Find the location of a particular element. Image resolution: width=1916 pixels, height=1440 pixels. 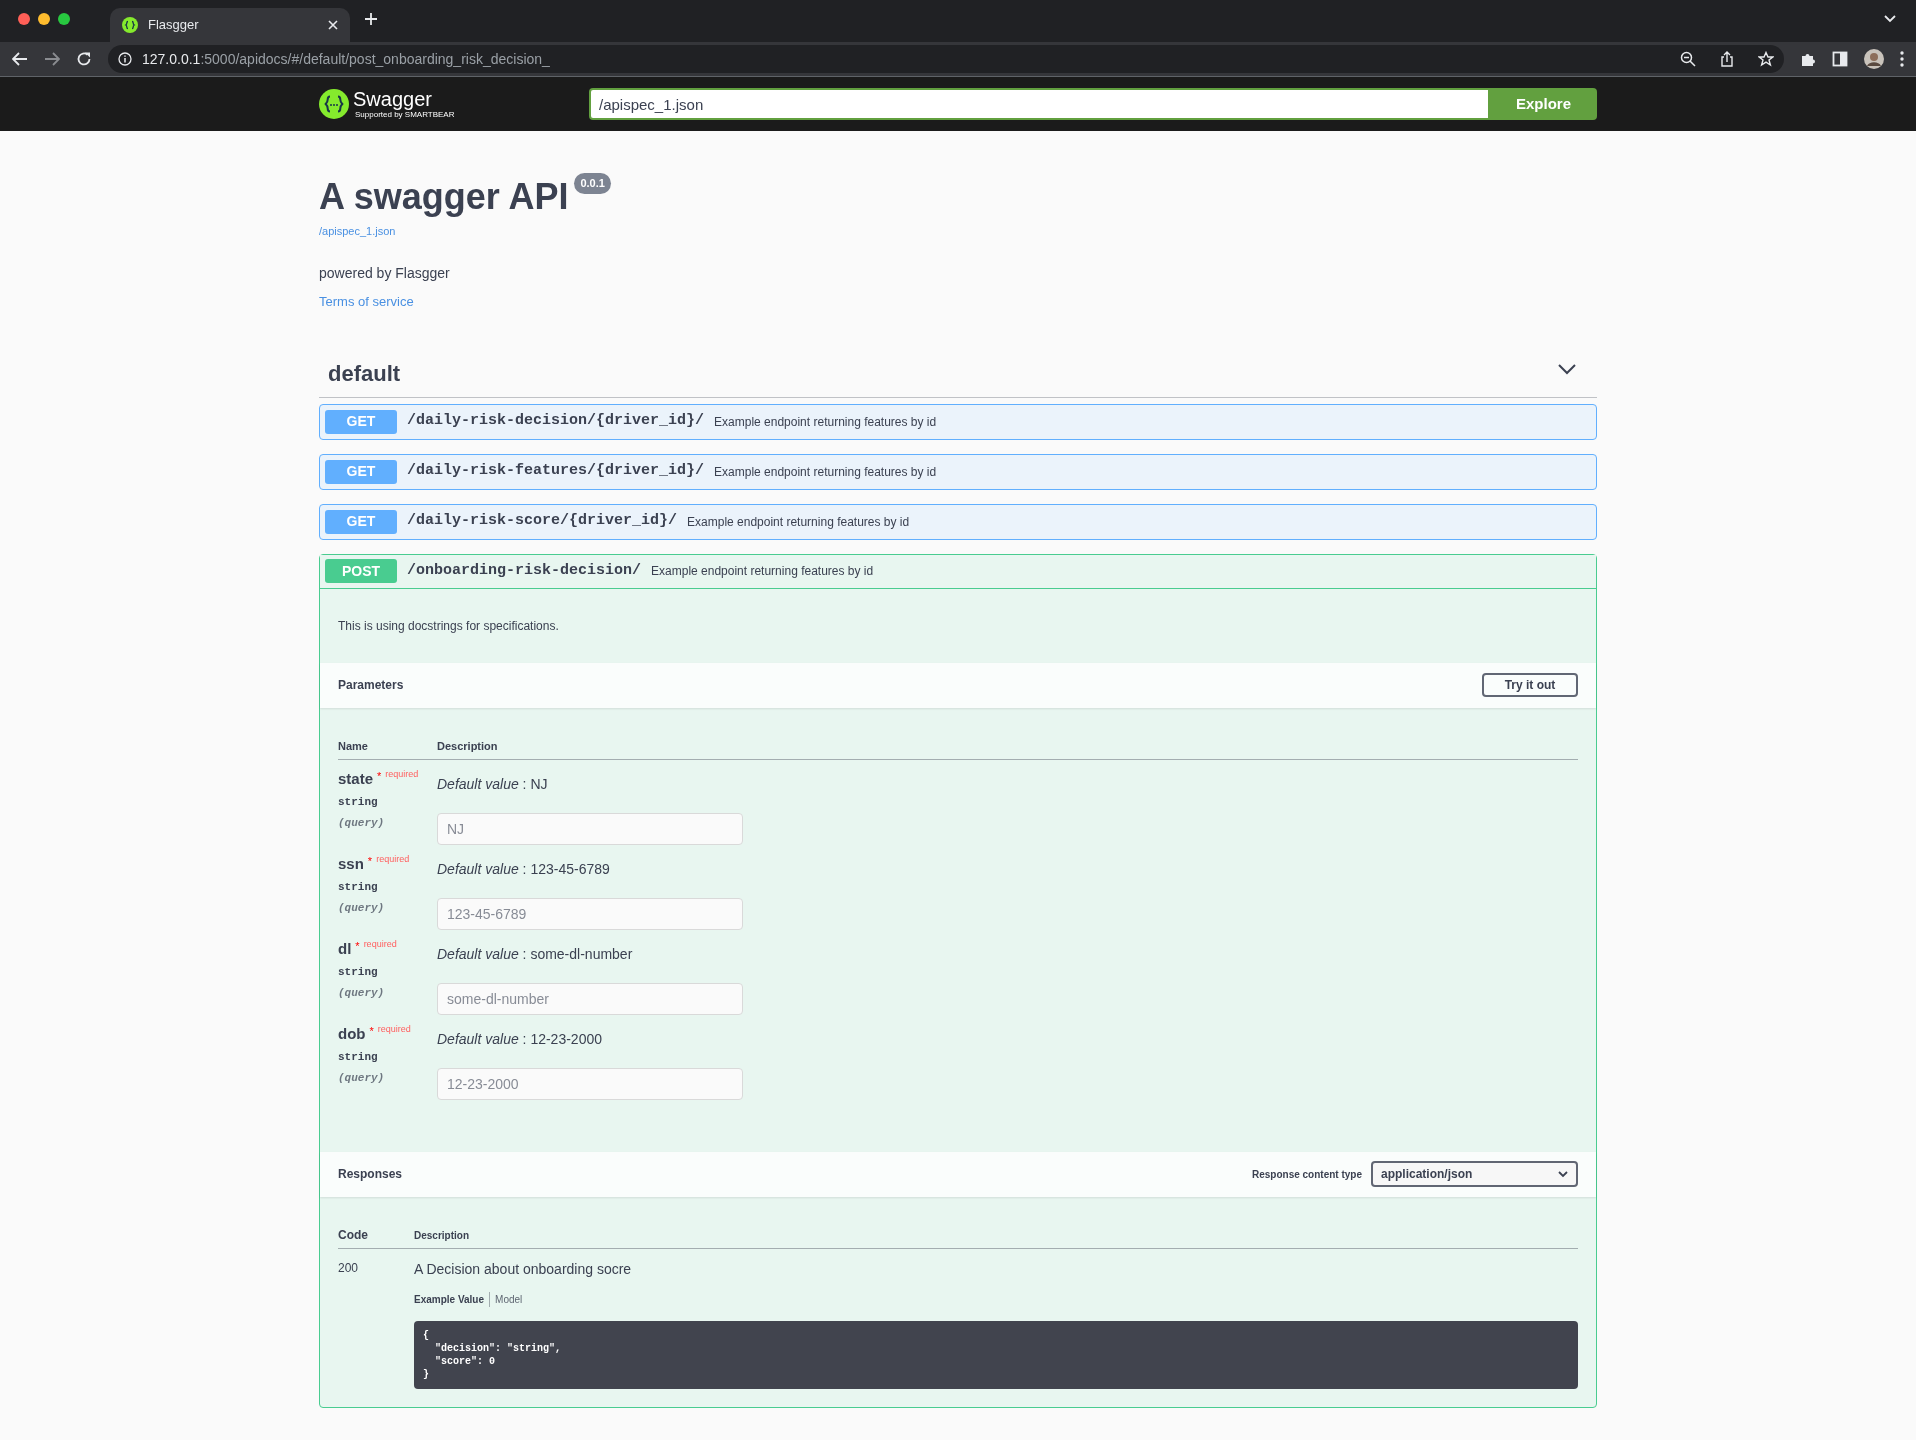

swagger-logo: Swagger Supported by SMARTBEAR is located at coordinates (454, 104).